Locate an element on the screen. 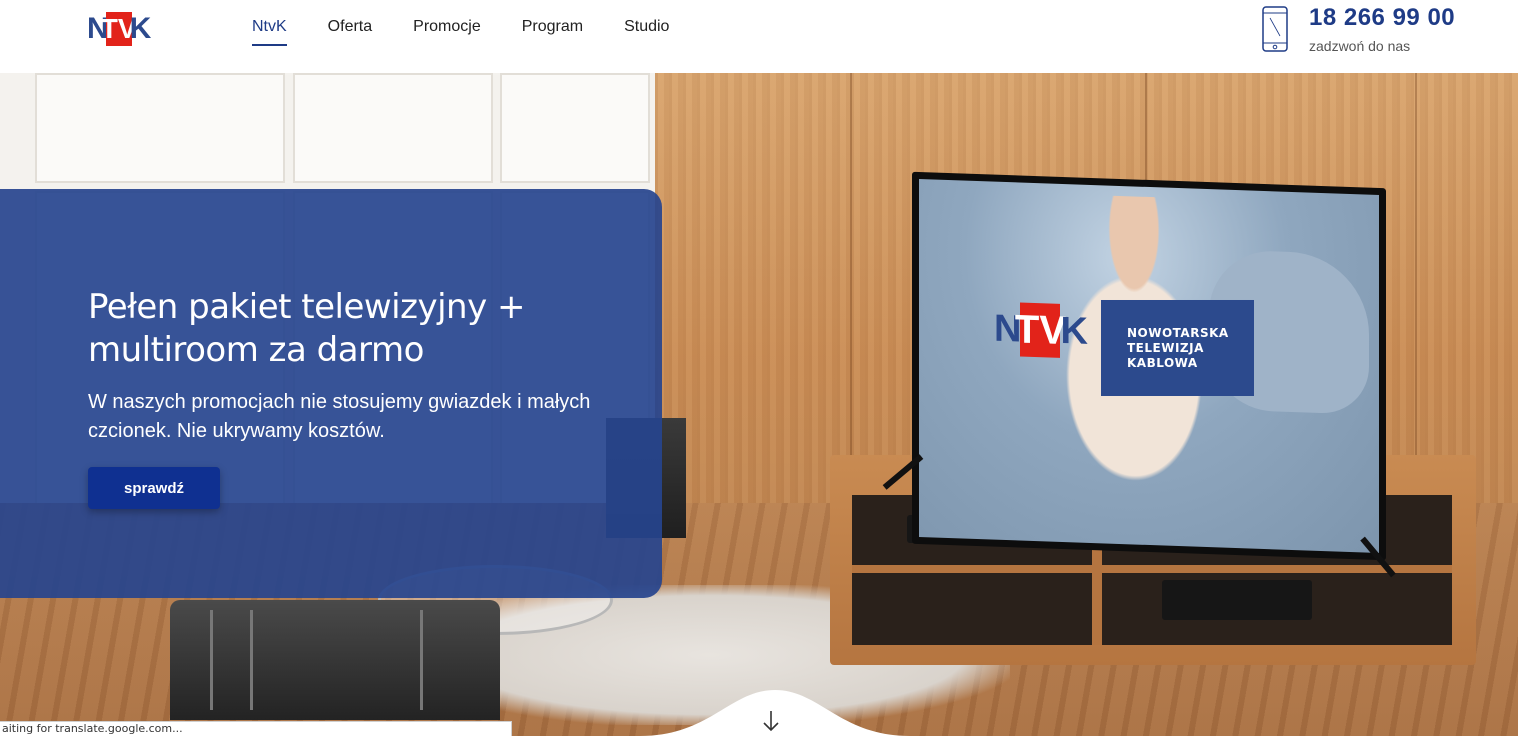 The width and height of the screenshot is (1518, 736). tv-screen-name-panel: NOWOTARSKA TELEWIZJA KABLOWA is located at coordinates (1177, 347).